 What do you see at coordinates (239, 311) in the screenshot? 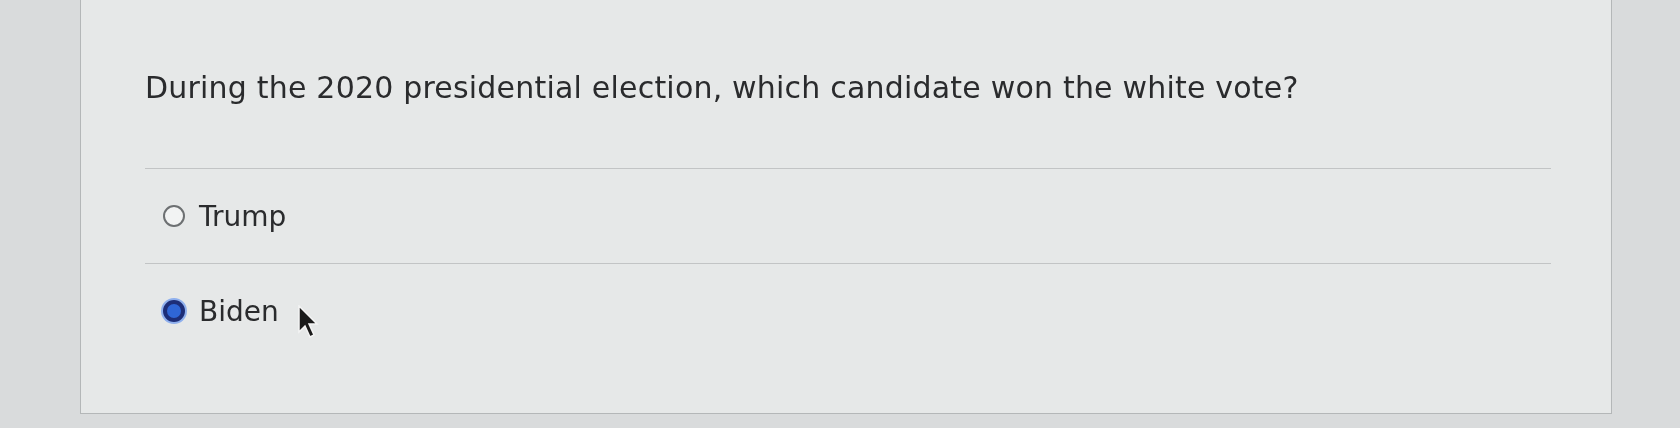
I see `option-label: Biden` at bounding box center [239, 311].